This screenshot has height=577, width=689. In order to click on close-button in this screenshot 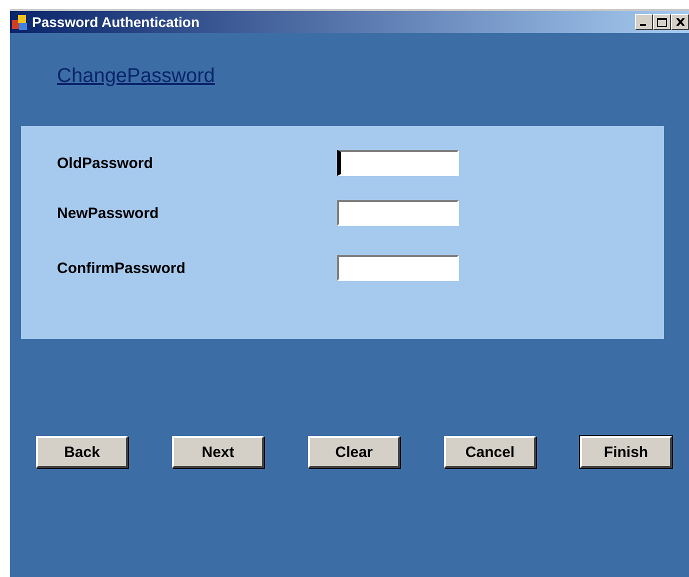, I will do `click(680, 22)`.